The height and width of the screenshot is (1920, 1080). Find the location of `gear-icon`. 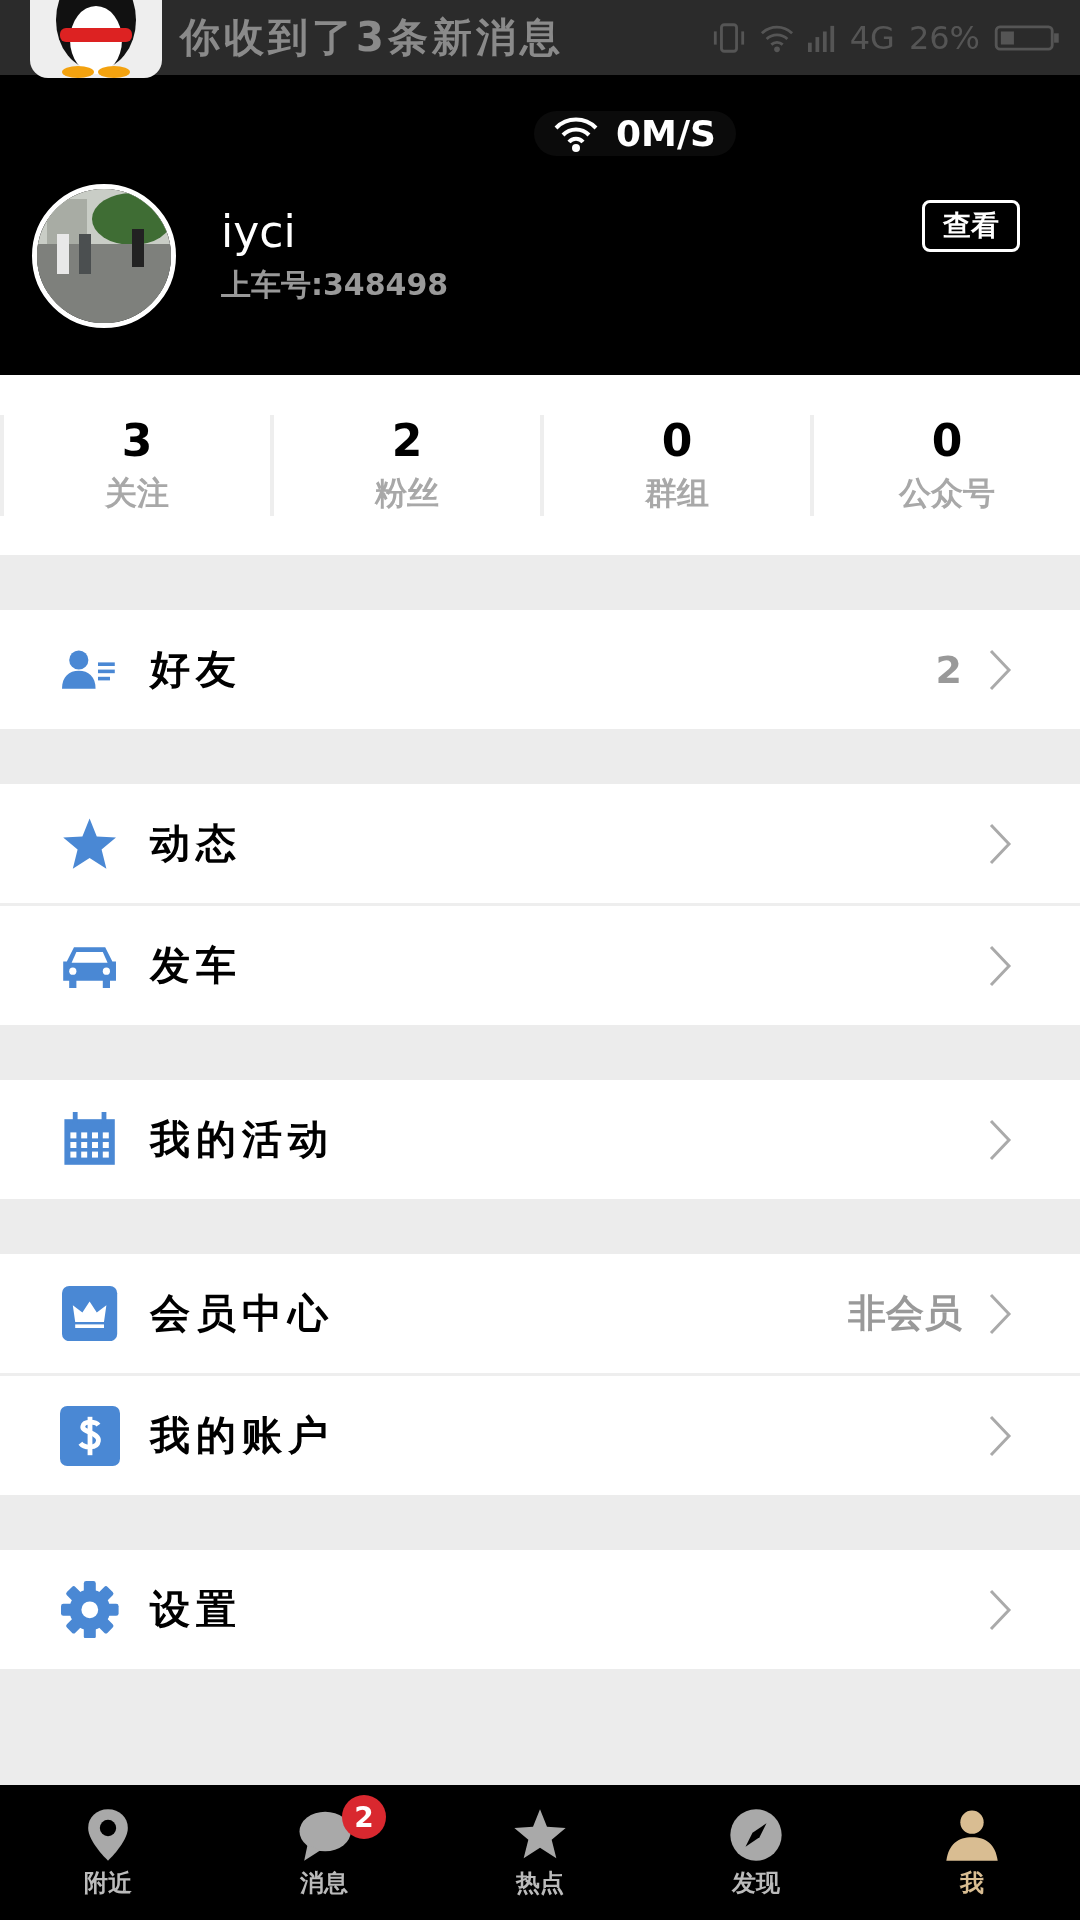

gear-icon is located at coordinates (90, 1609).